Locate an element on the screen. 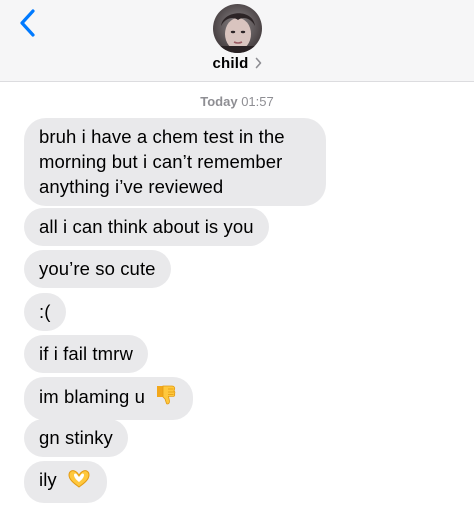 The width and height of the screenshot is (474, 511). message-bubble: you’re so cute is located at coordinates (97, 269).